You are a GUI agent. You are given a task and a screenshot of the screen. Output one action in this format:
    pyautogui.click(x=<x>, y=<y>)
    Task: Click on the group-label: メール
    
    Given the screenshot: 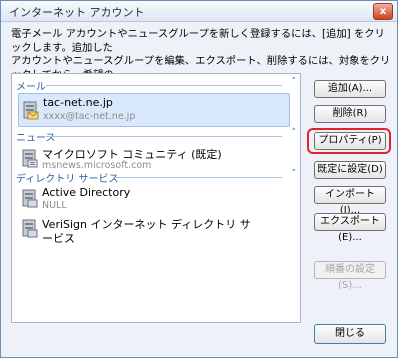 What is the action you would take?
    pyautogui.click(x=31, y=87)
    